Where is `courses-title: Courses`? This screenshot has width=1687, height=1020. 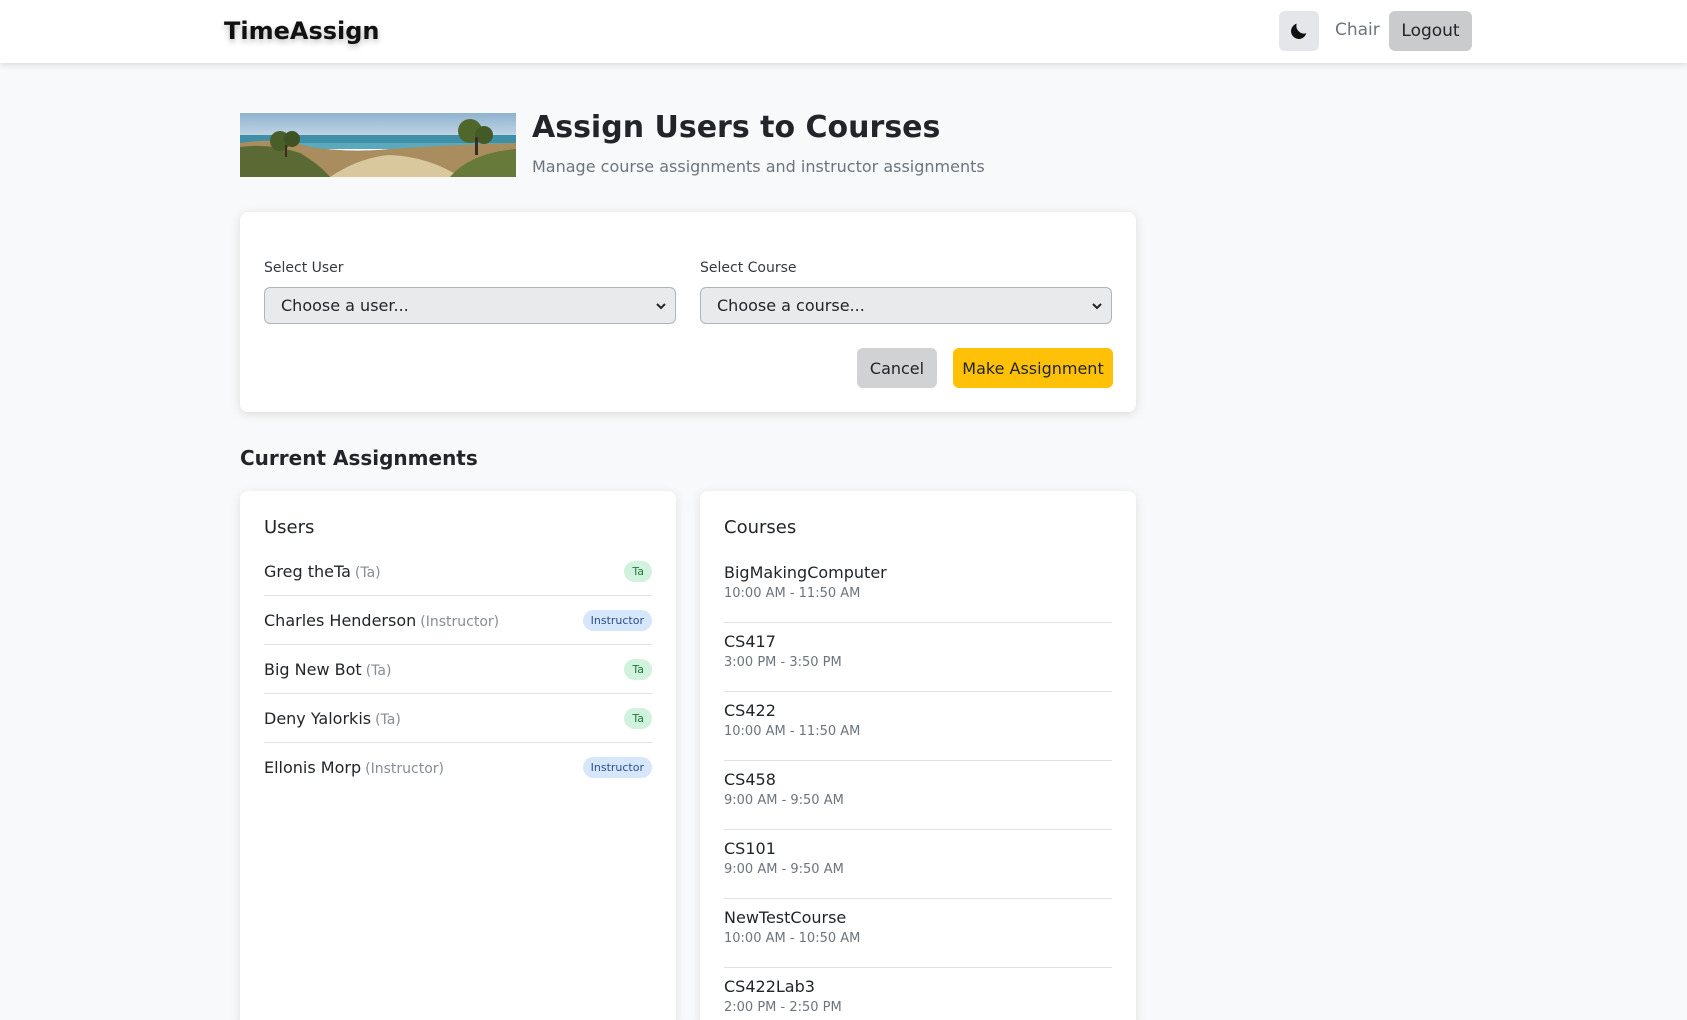 courses-title: Courses is located at coordinates (760, 527).